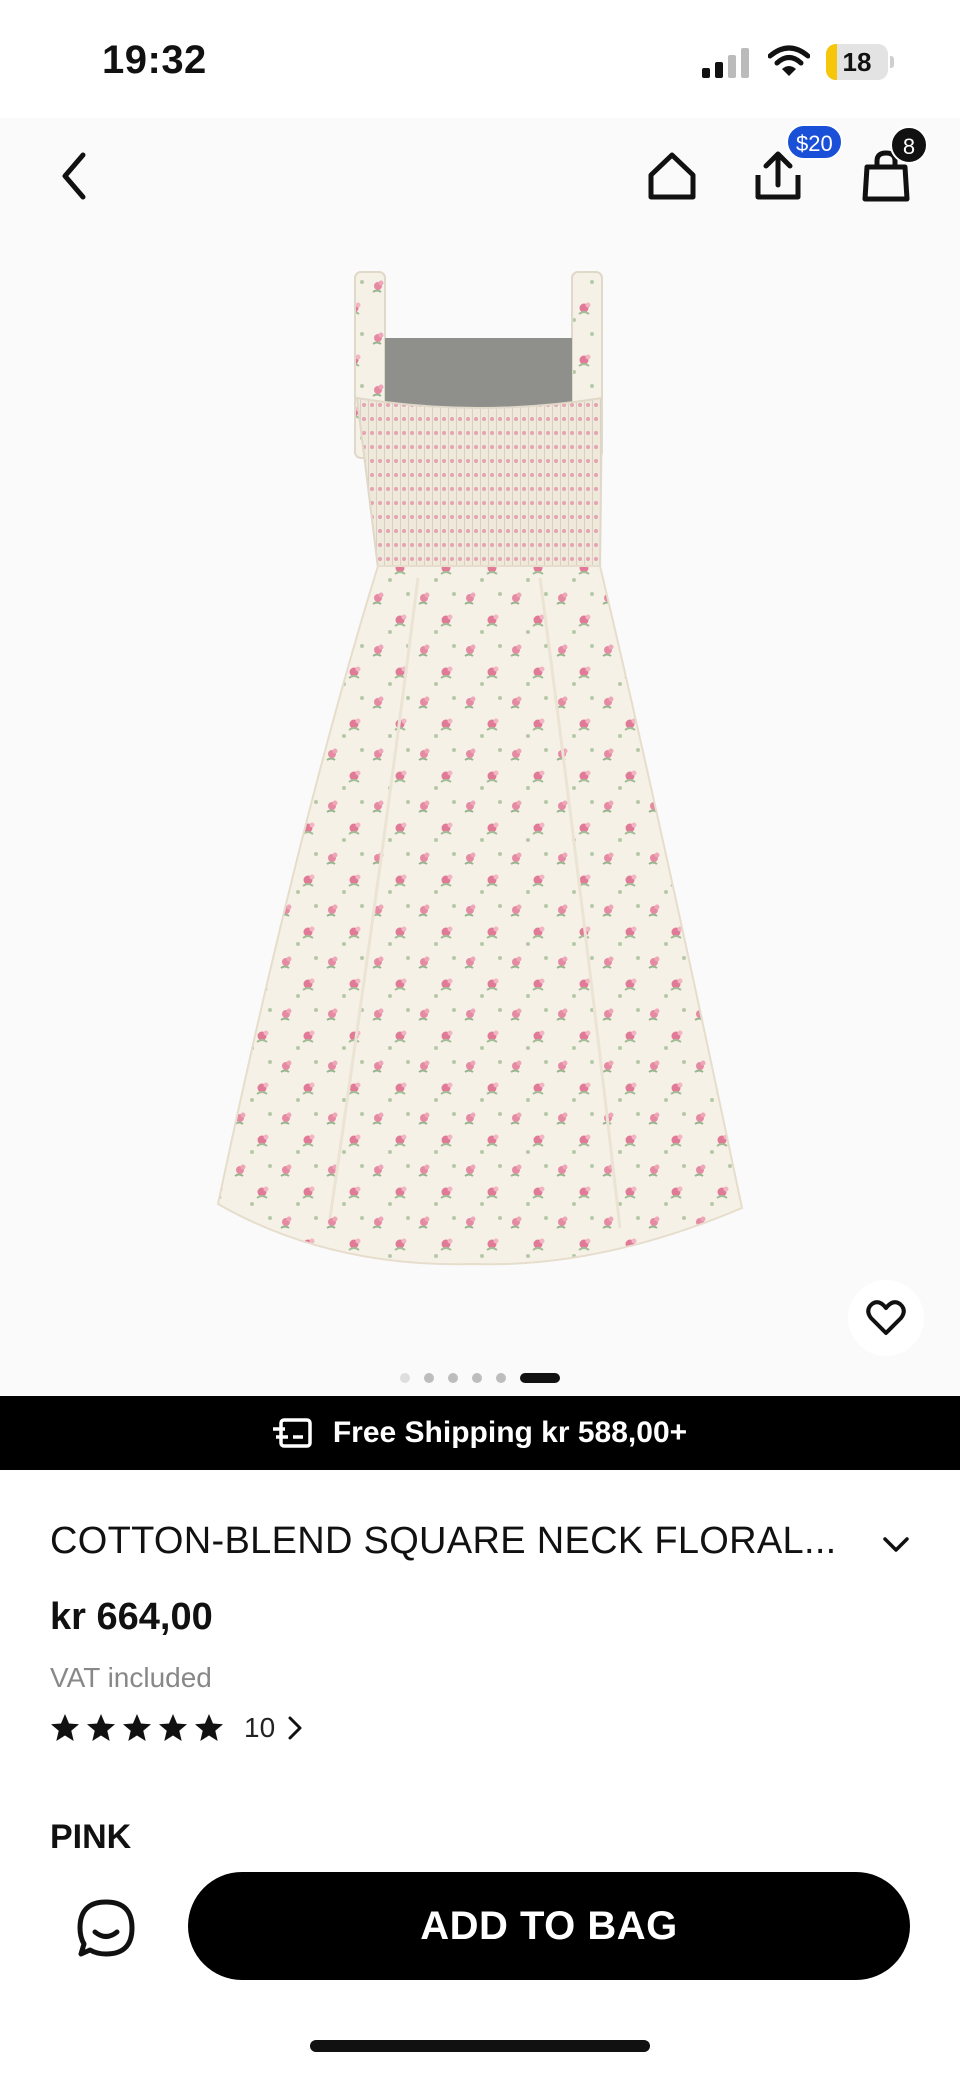 This screenshot has height=2078, width=960. I want to click on cellular-signal-icon, so click(725, 63).